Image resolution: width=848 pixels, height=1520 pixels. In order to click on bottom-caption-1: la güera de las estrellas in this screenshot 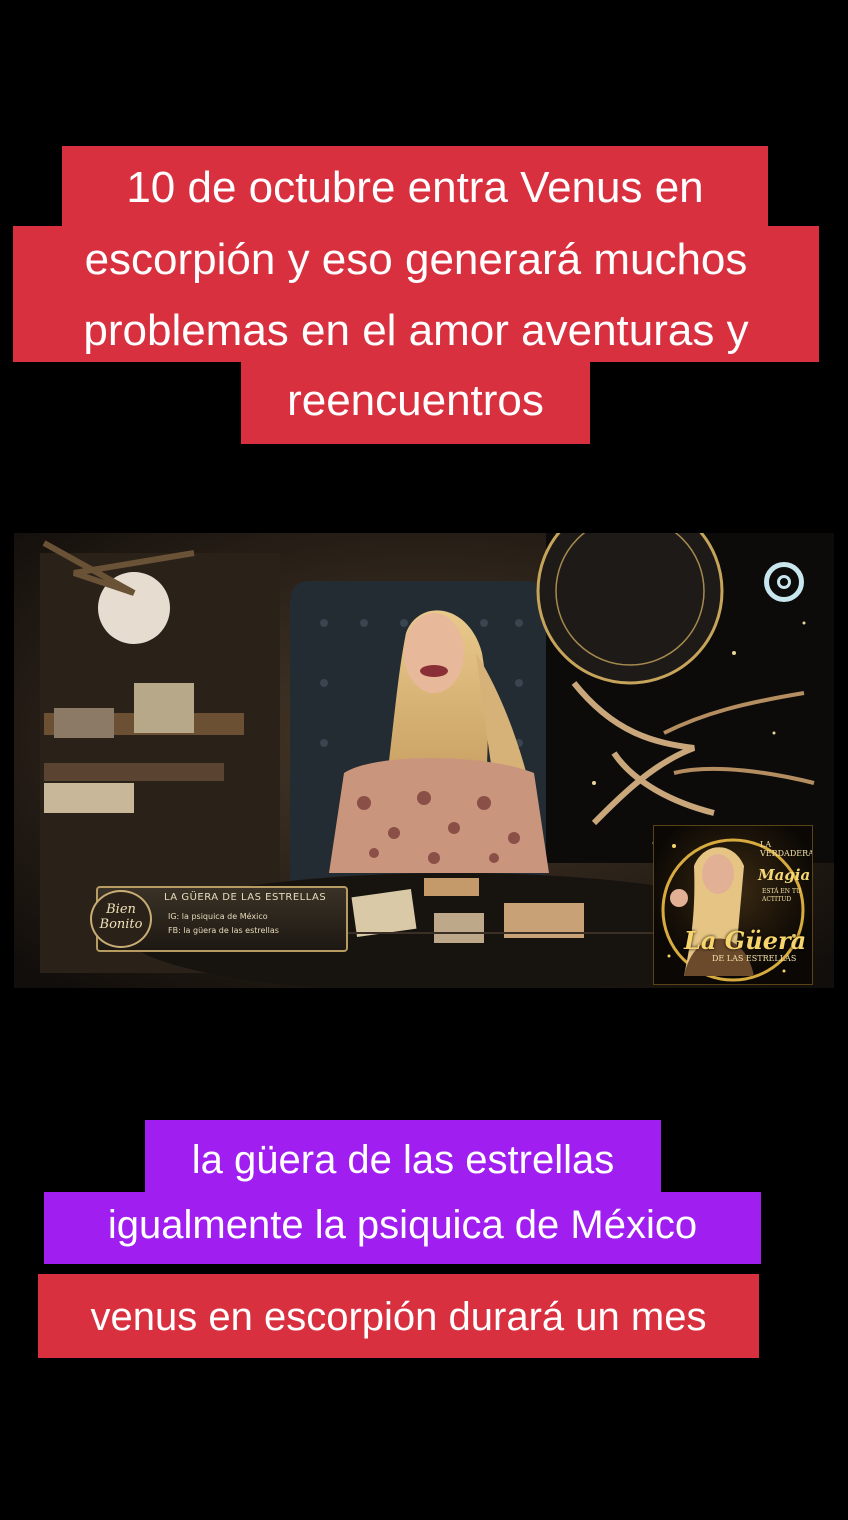, I will do `click(403, 1156)`.